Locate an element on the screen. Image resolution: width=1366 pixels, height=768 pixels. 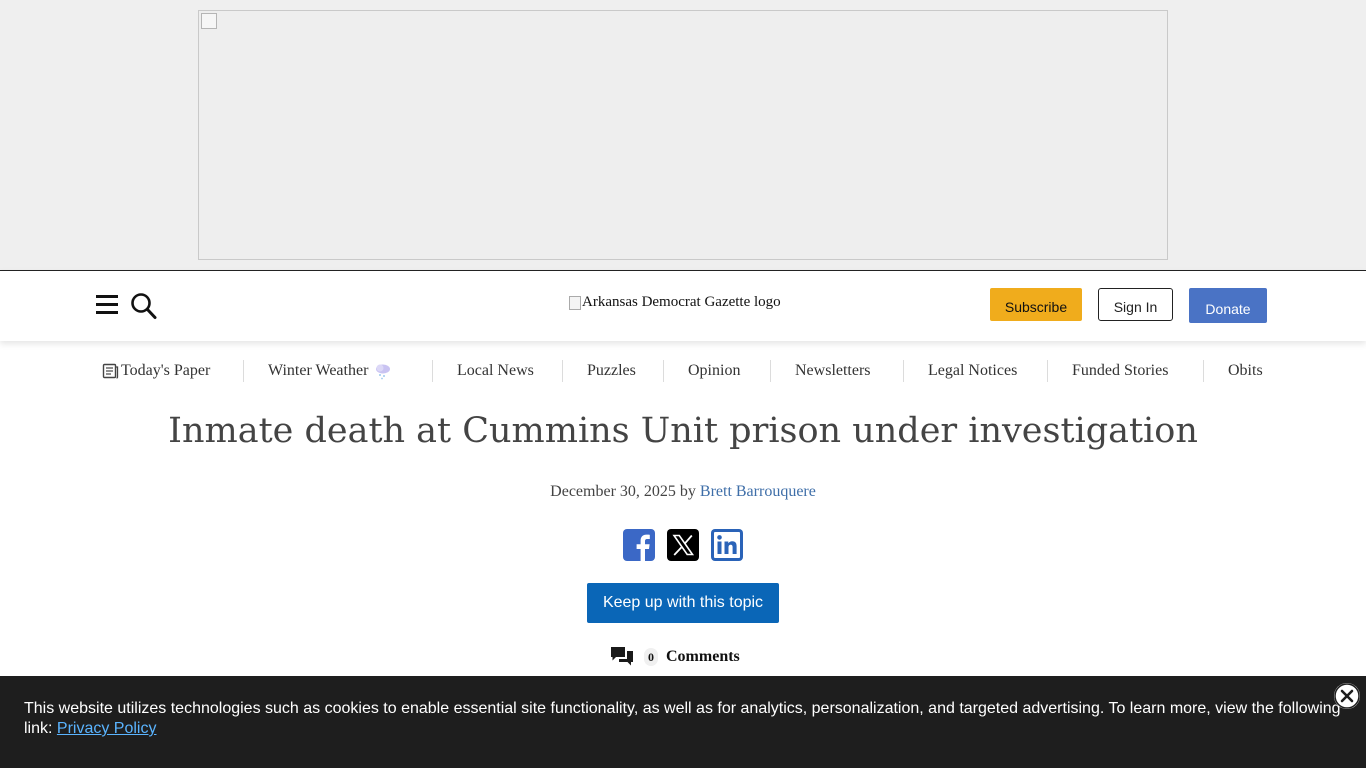
nav-item-label: Local News is located at coordinates (495, 370).